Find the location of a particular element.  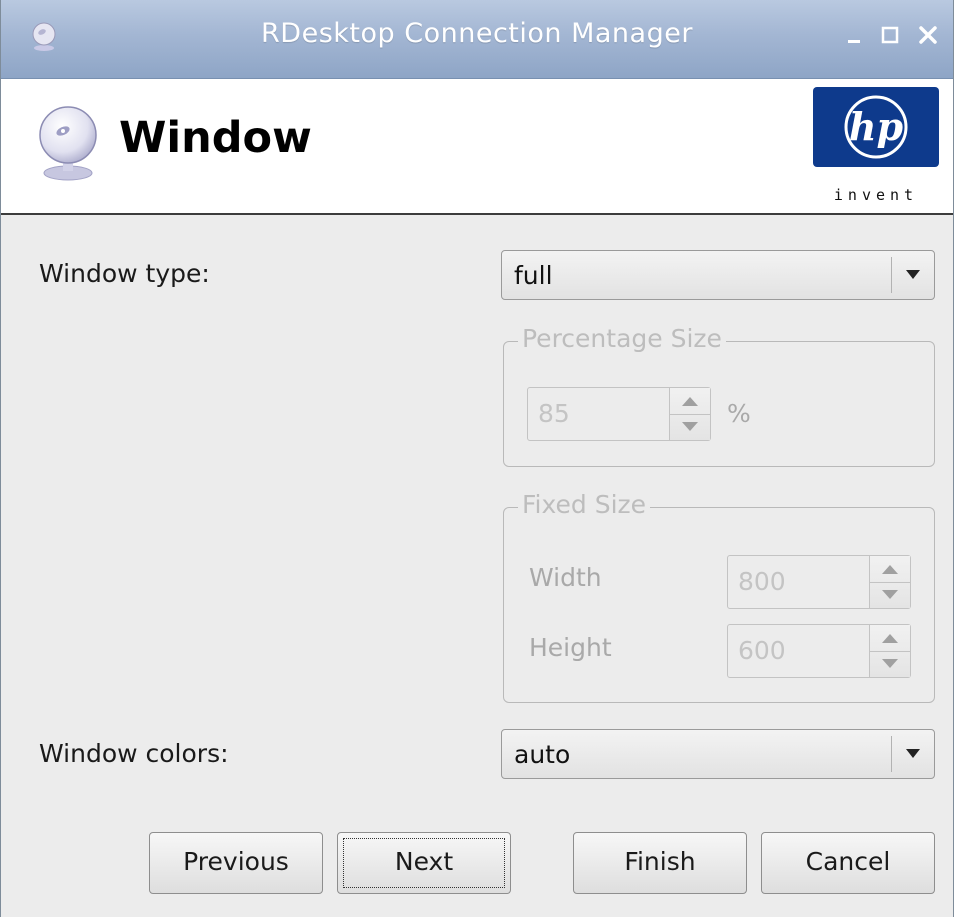

percentage-size-legend: Percentage Size is located at coordinates (622, 338).